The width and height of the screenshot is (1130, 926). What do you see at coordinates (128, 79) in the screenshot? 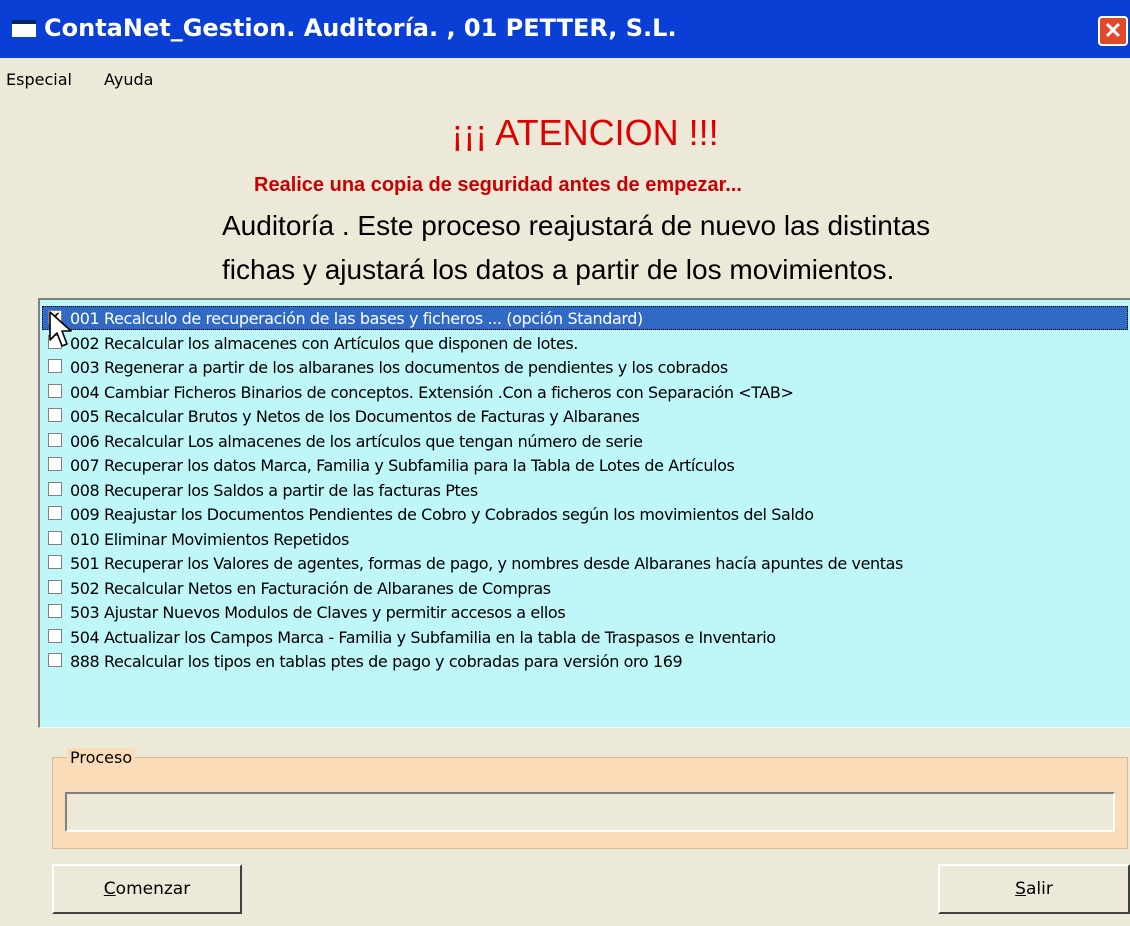
I see `menu-ayuda: Ayuda` at bounding box center [128, 79].